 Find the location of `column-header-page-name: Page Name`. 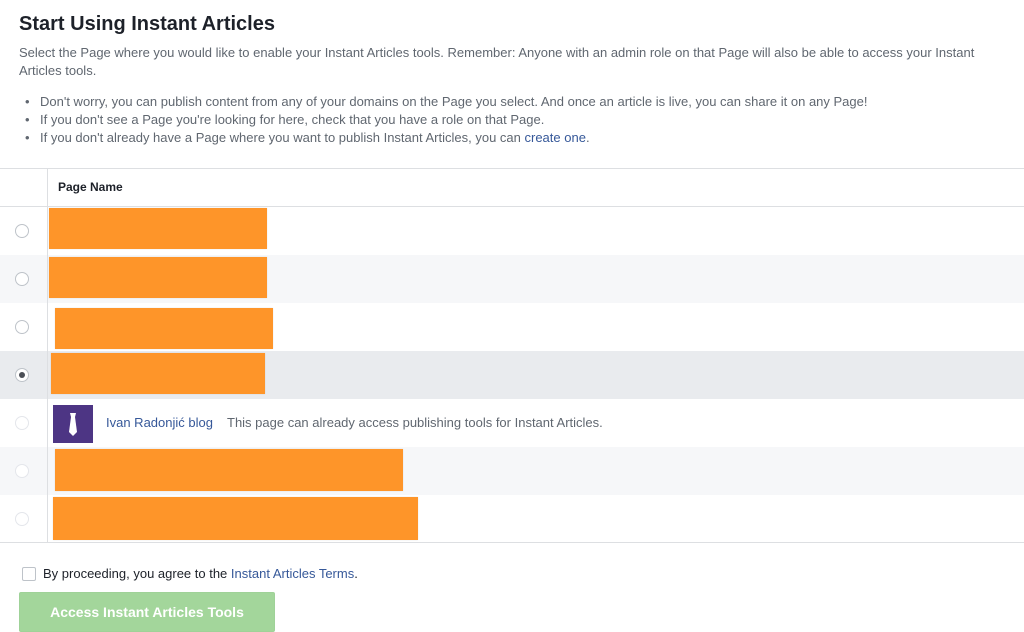

column-header-page-name: Page Name is located at coordinates (90, 187).